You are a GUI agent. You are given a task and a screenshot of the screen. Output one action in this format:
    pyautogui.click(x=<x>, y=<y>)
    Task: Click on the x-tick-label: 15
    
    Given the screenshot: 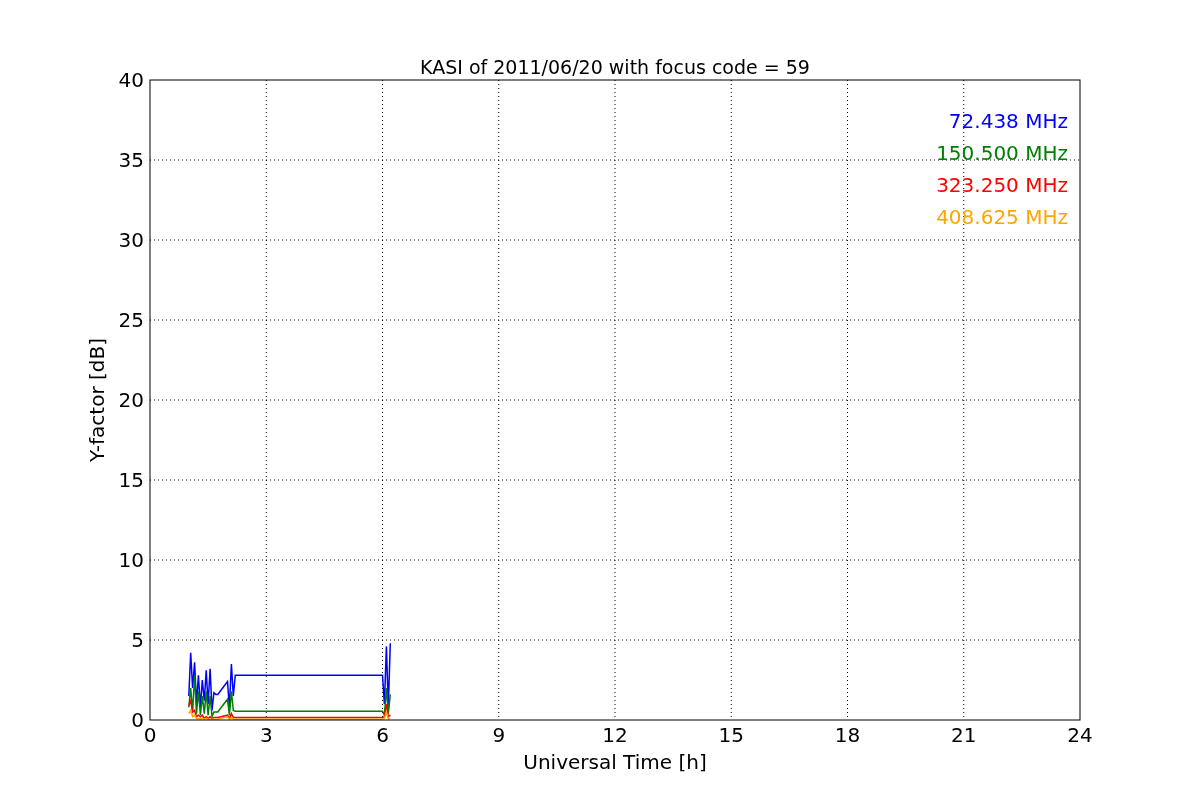 What is the action you would take?
    pyautogui.click(x=731, y=735)
    